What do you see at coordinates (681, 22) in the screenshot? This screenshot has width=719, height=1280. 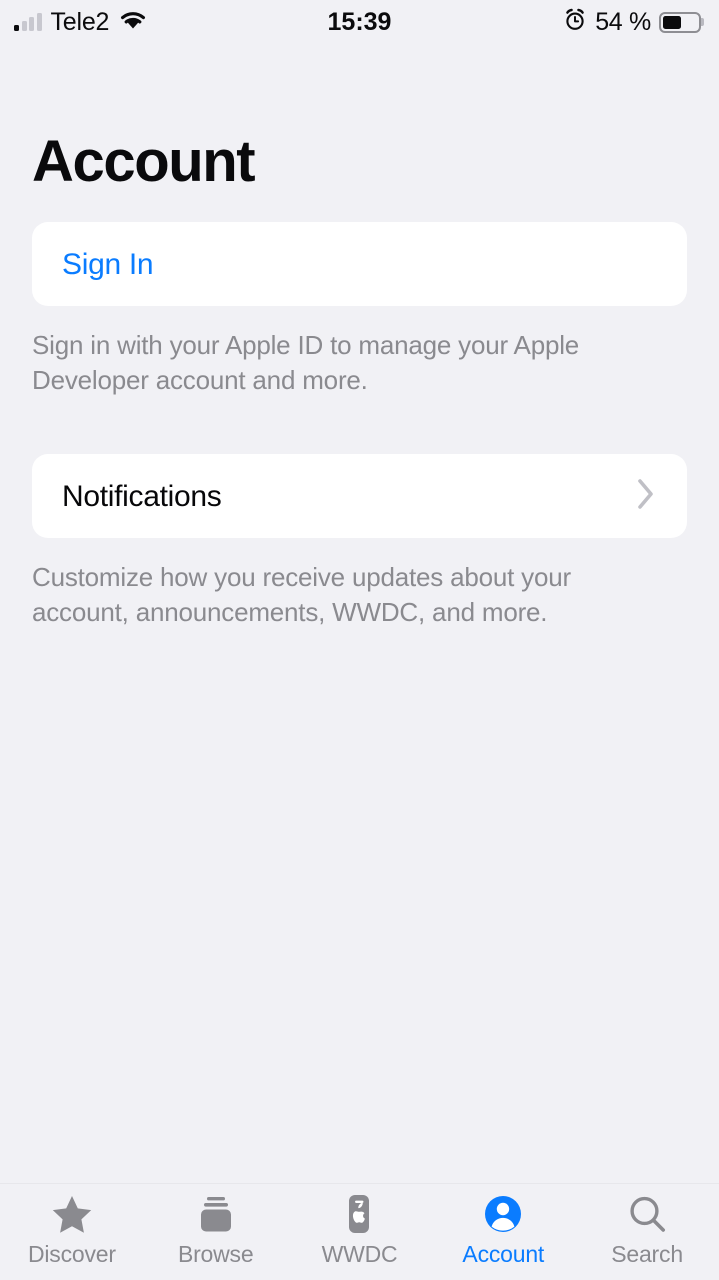 I see `battery-icon` at bounding box center [681, 22].